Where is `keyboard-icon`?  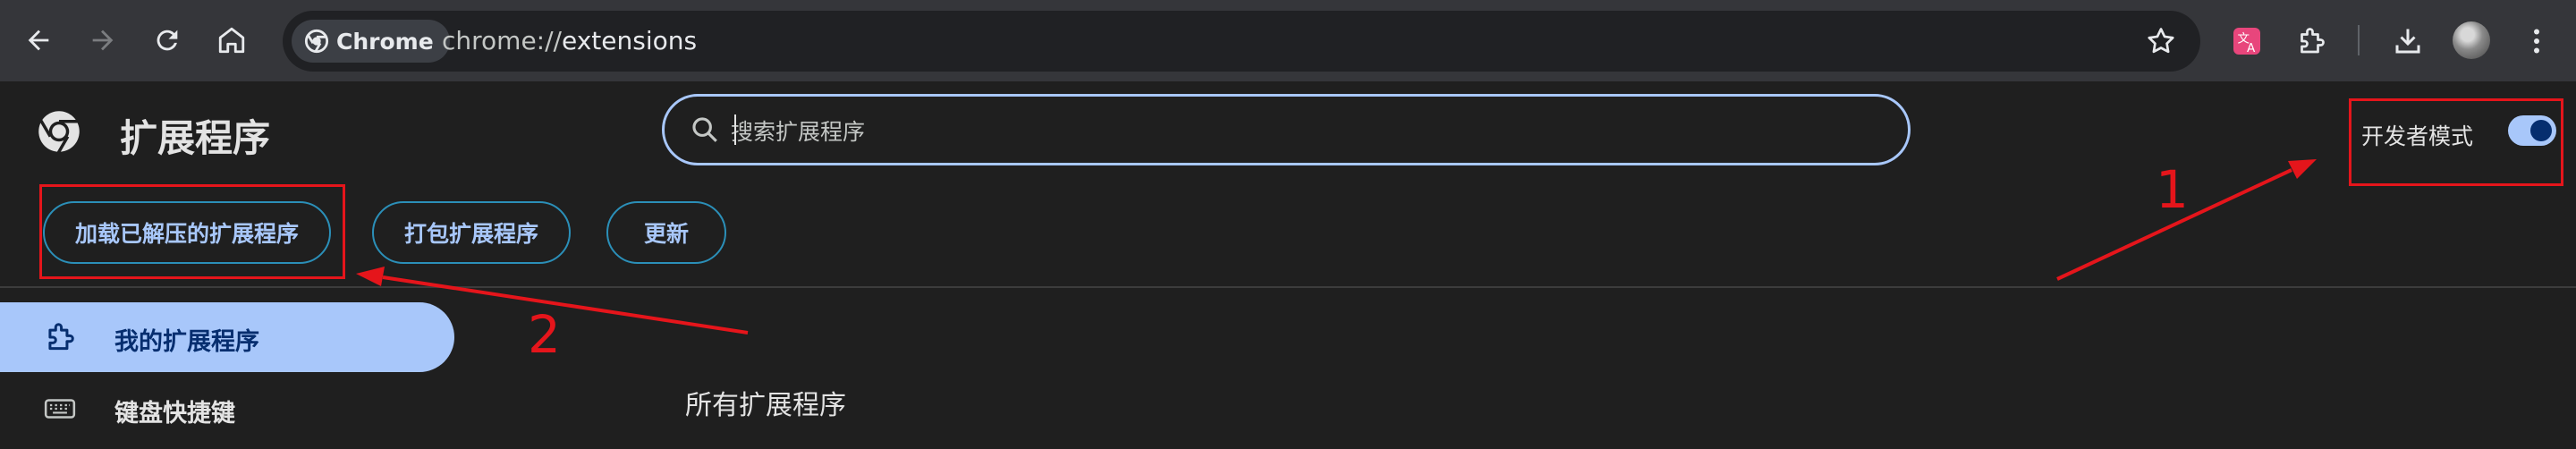
keyboard-icon is located at coordinates (60, 409).